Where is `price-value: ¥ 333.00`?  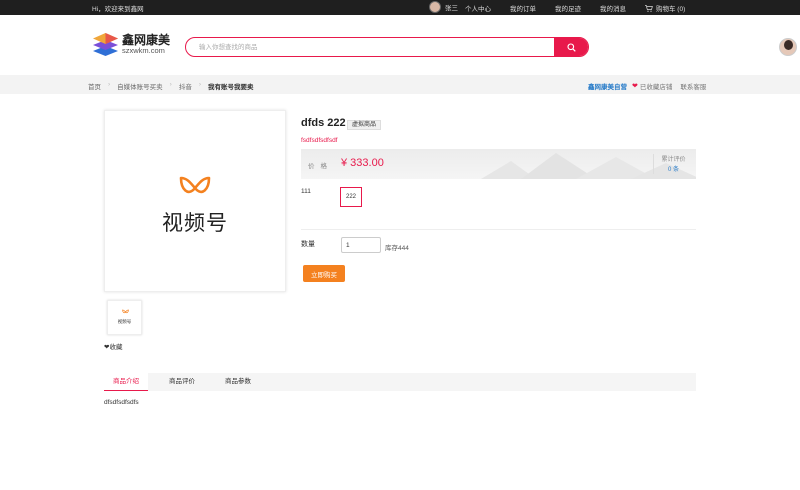 price-value: ¥ 333.00 is located at coordinates (362, 163).